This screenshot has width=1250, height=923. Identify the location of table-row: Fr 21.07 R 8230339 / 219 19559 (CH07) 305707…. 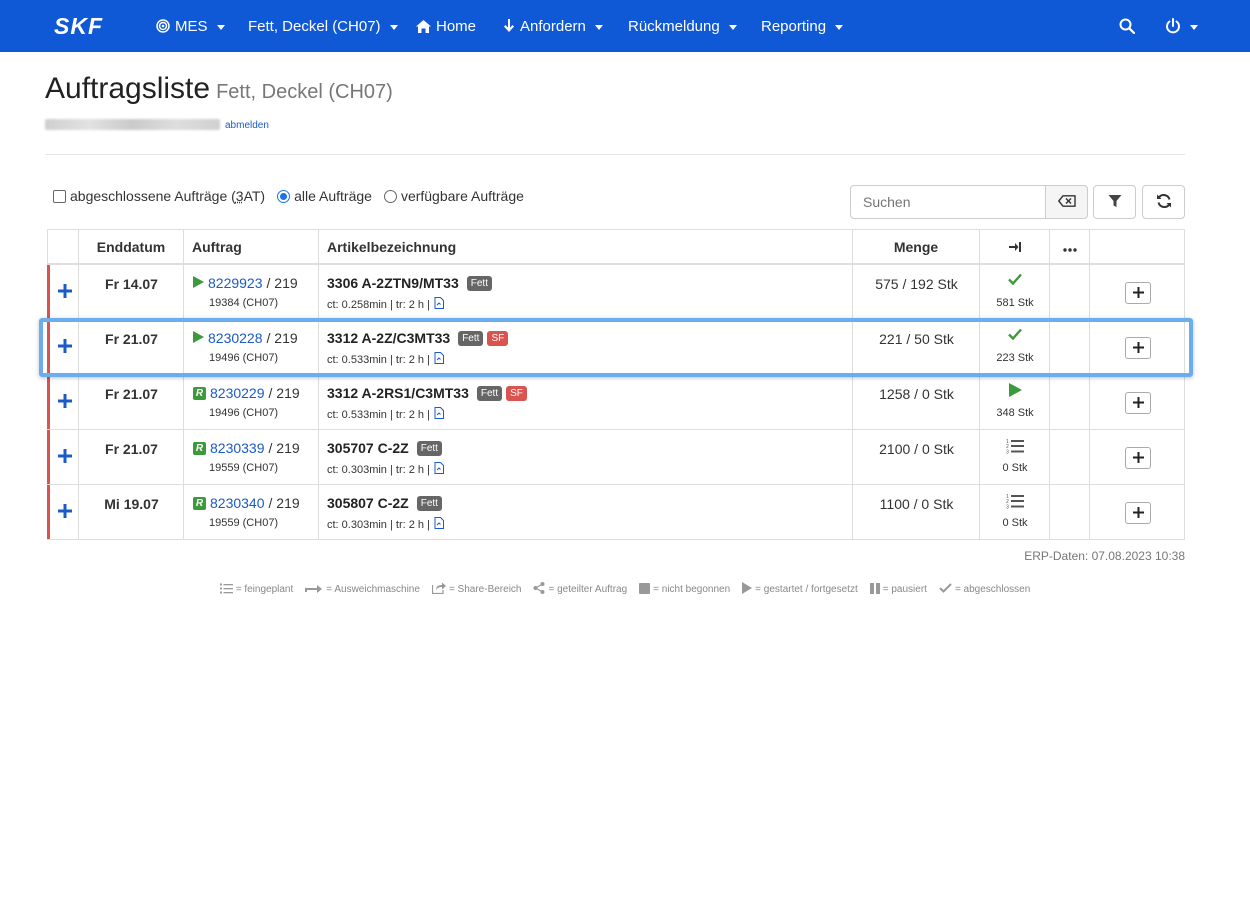
(616, 457).